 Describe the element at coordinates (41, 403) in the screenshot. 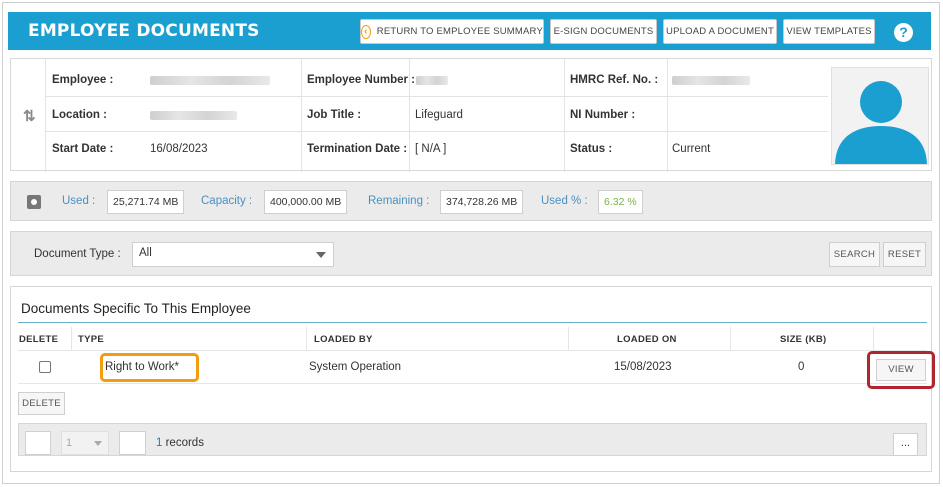

I see `delete-button: DELETE` at that location.